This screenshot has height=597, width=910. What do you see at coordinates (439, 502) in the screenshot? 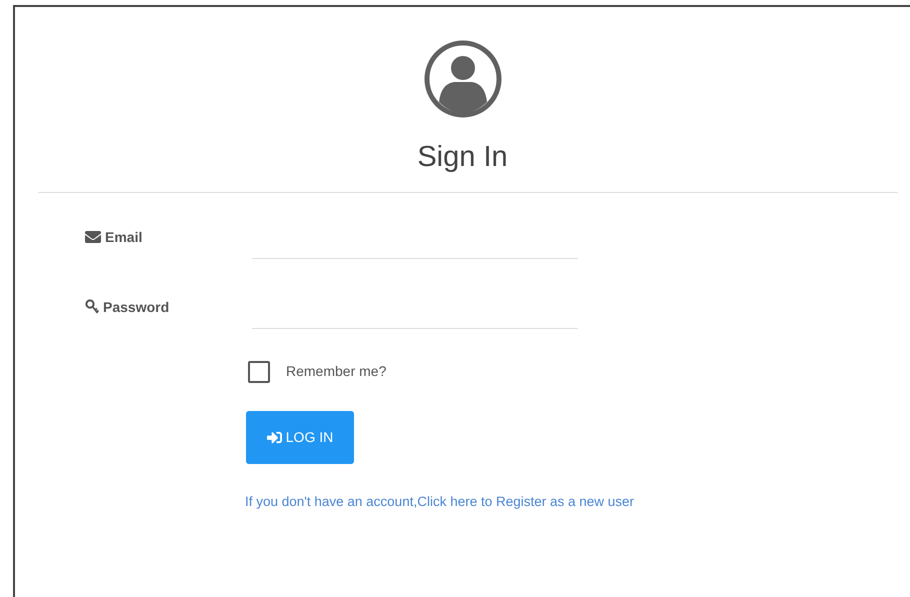
I see `register-link: If you don't have an account,Click here to Register as a new user` at bounding box center [439, 502].